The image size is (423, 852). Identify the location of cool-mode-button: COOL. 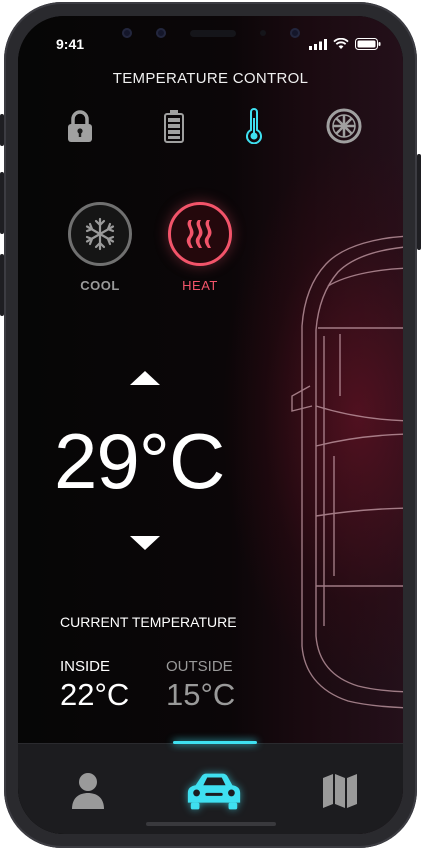
(100, 247).